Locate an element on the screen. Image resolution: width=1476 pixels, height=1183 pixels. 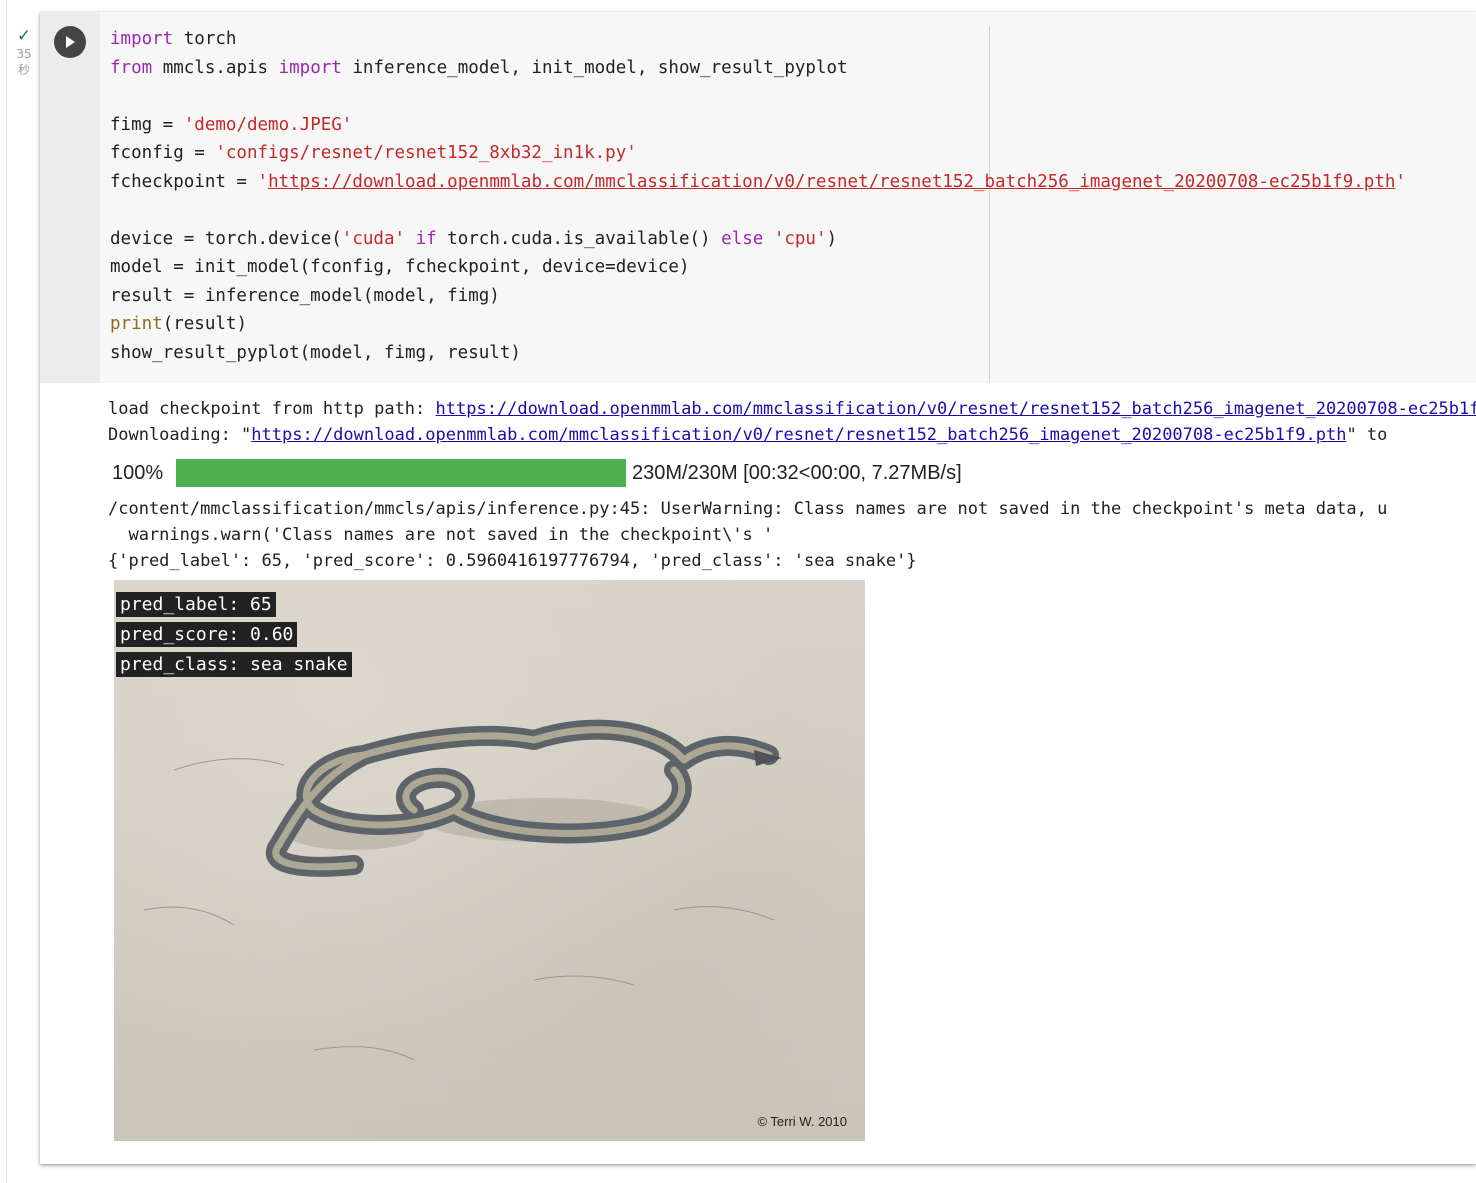
code-token: 'demo/demo.JPEG' is located at coordinates (268, 124).